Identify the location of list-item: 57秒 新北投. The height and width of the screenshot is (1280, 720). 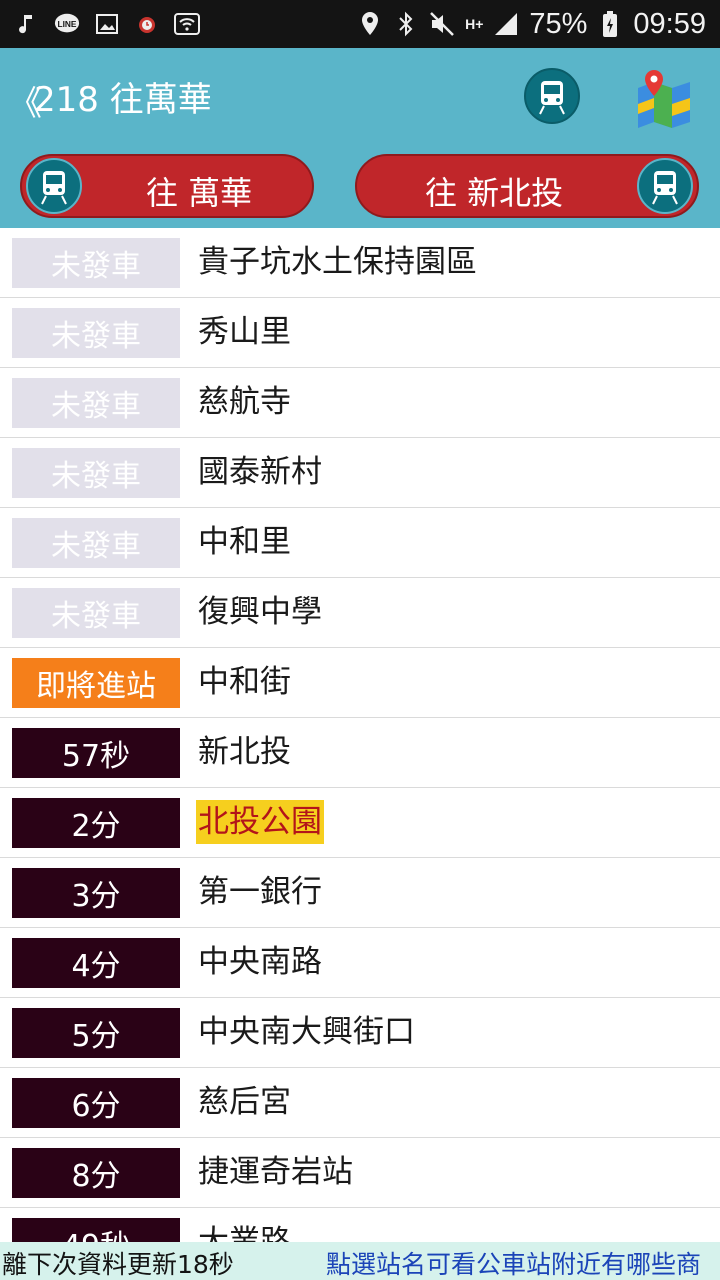
(360, 753).